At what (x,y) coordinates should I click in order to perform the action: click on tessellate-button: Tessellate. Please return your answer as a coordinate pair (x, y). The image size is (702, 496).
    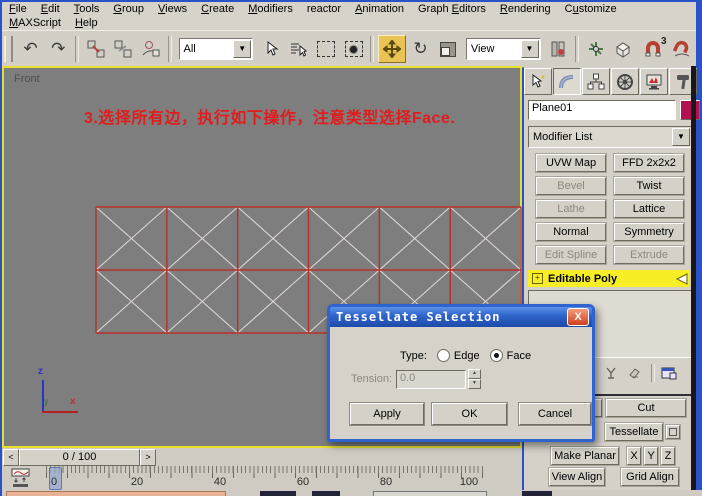
    Looking at the image, I should click on (634, 432).